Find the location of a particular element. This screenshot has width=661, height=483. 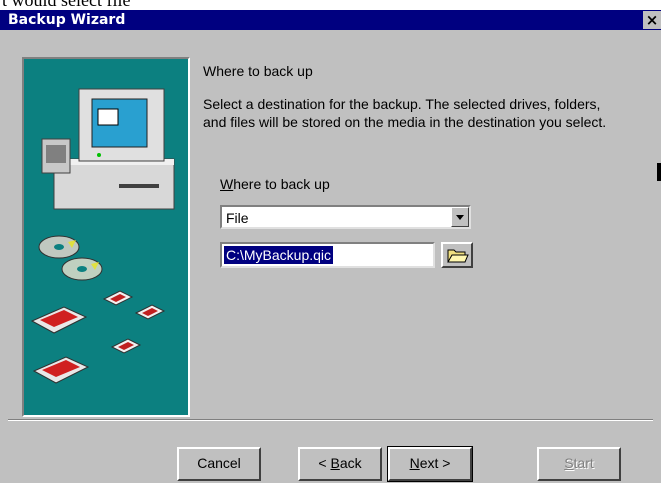

label-rest: here to back up is located at coordinates (281, 184).